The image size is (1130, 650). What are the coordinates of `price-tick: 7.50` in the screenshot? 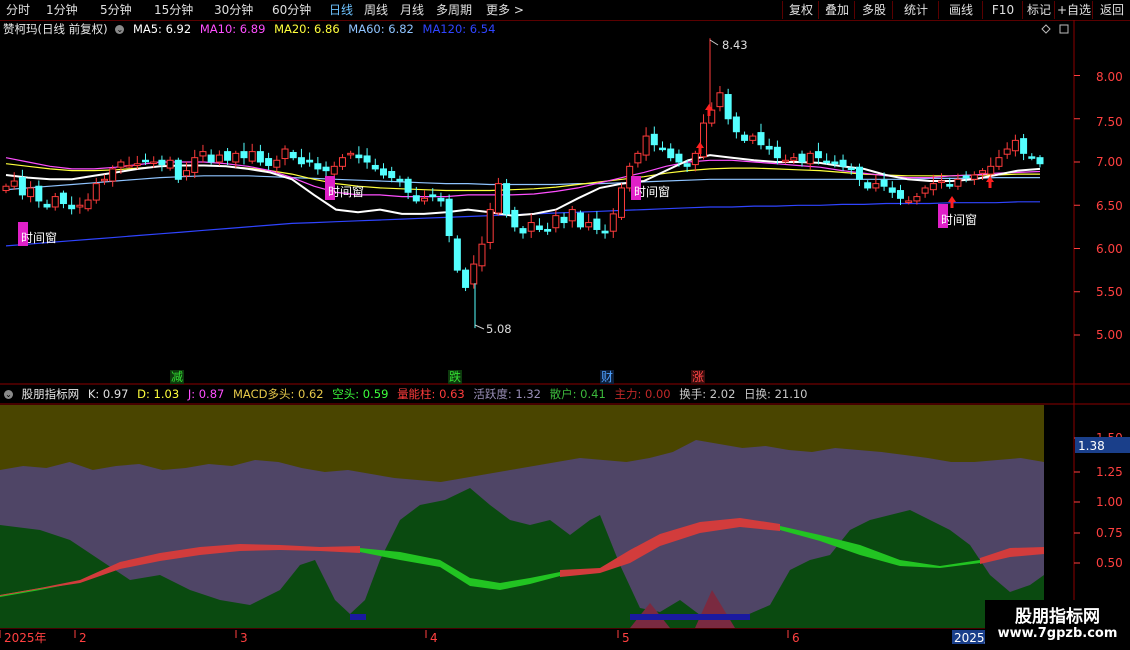 It's located at (1109, 122).